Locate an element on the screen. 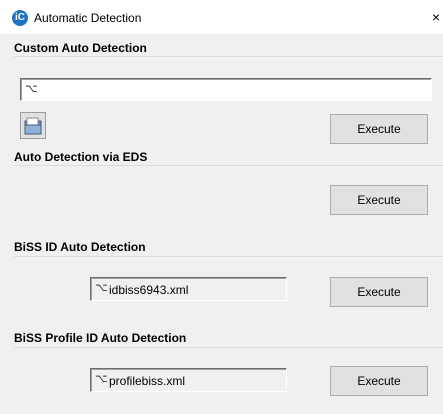  execute-button-custom: Execute is located at coordinates (379, 129).